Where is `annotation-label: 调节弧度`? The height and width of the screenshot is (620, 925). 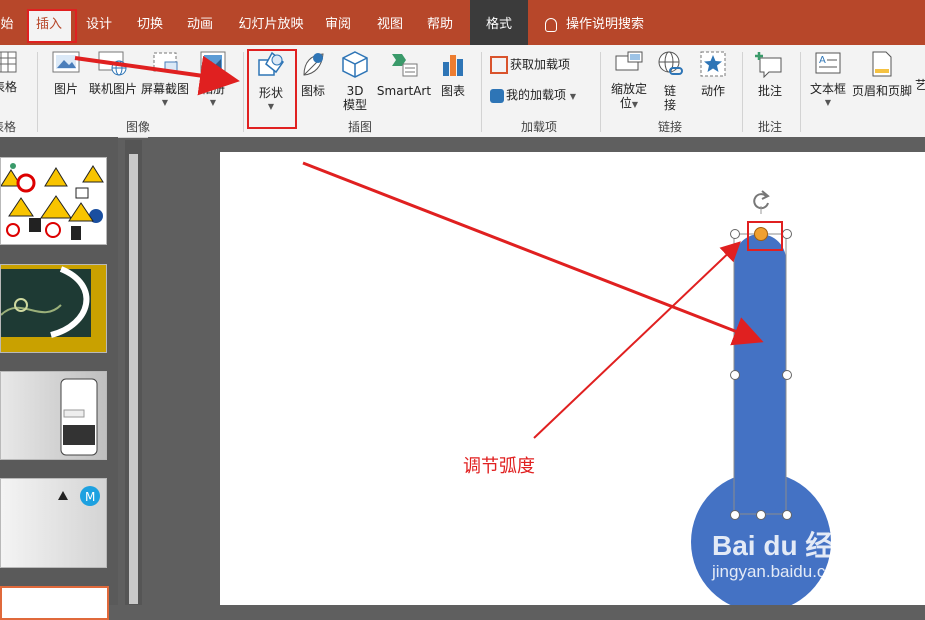 annotation-label: 调节弧度 is located at coordinates (499, 466).